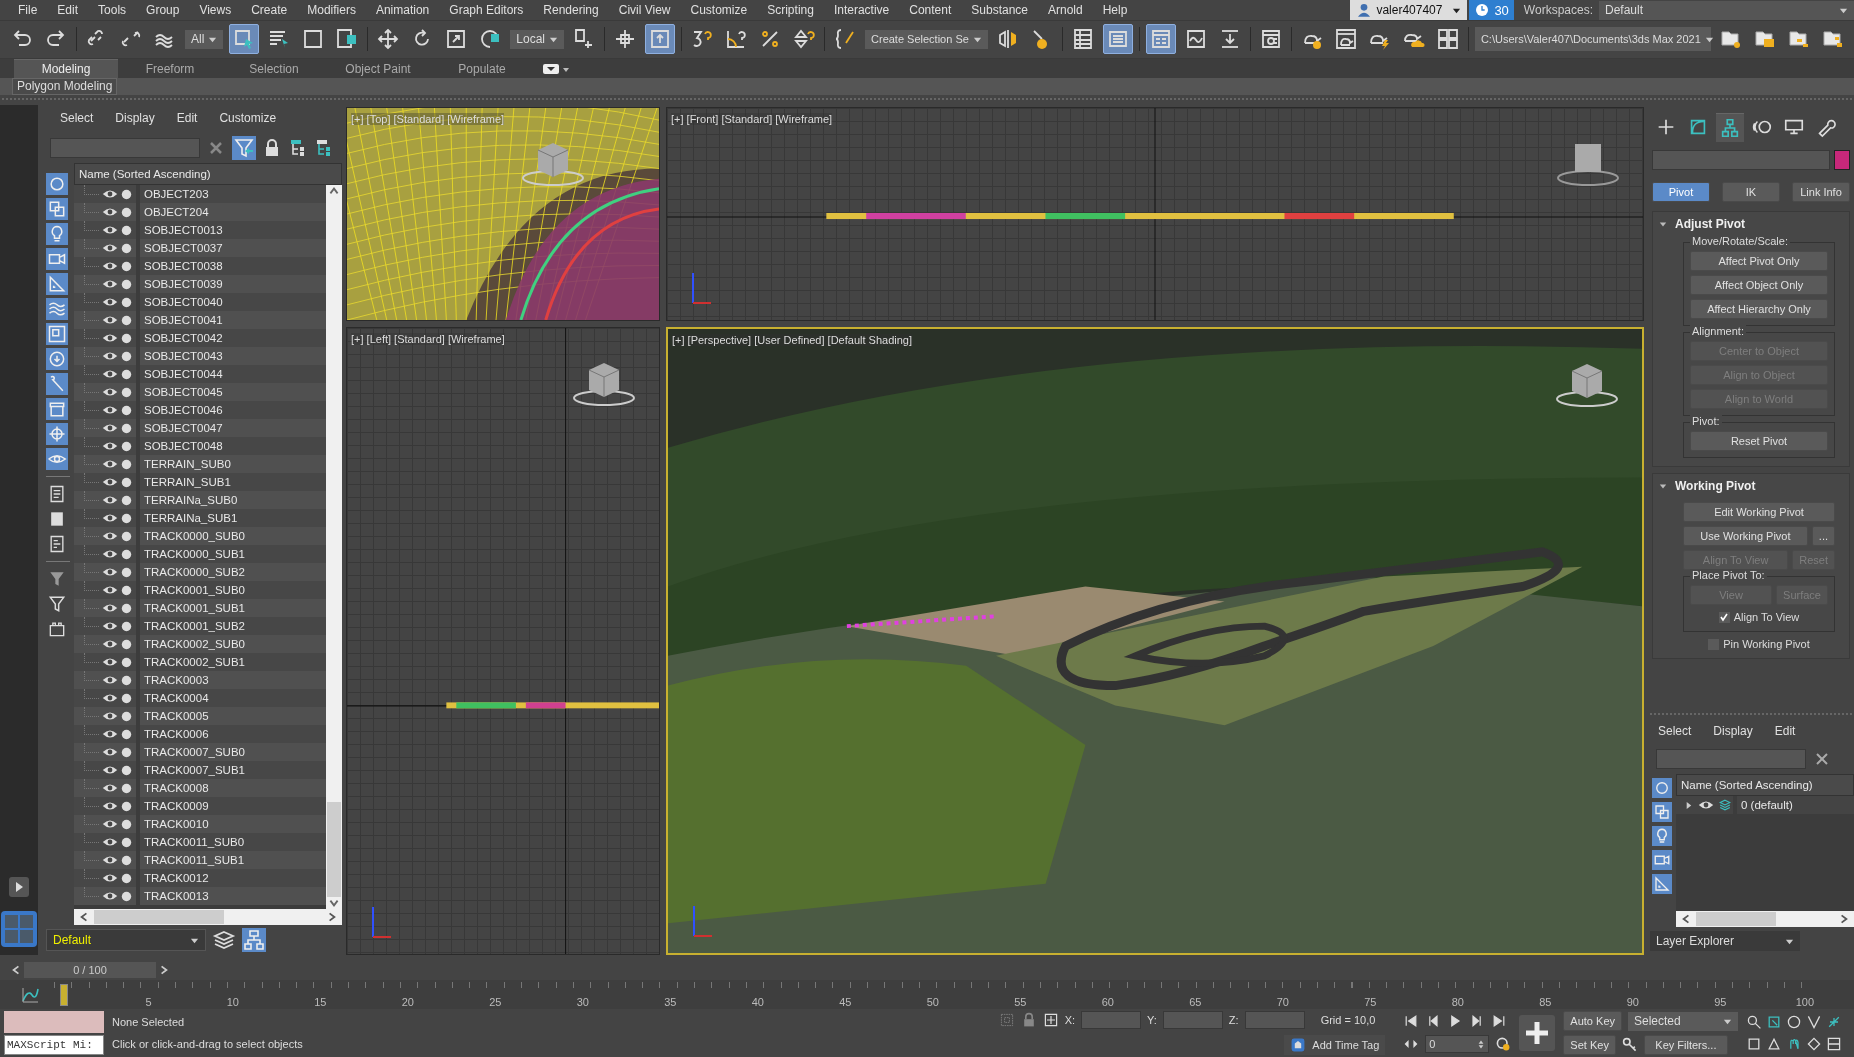 The height and width of the screenshot is (1057, 1854). Describe the element at coordinates (57, 309) in the screenshot. I see `wave-icon` at that location.